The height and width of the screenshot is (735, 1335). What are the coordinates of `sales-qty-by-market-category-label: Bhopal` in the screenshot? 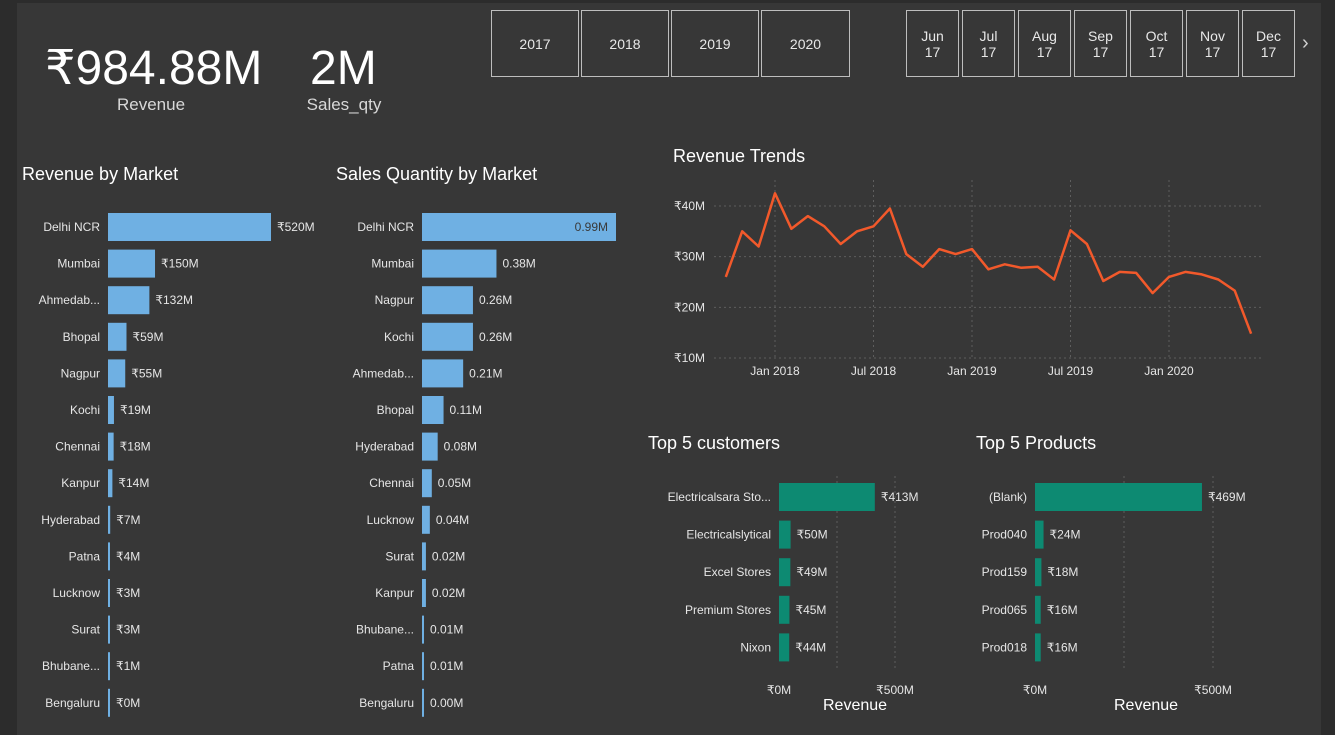 It's located at (395, 410).